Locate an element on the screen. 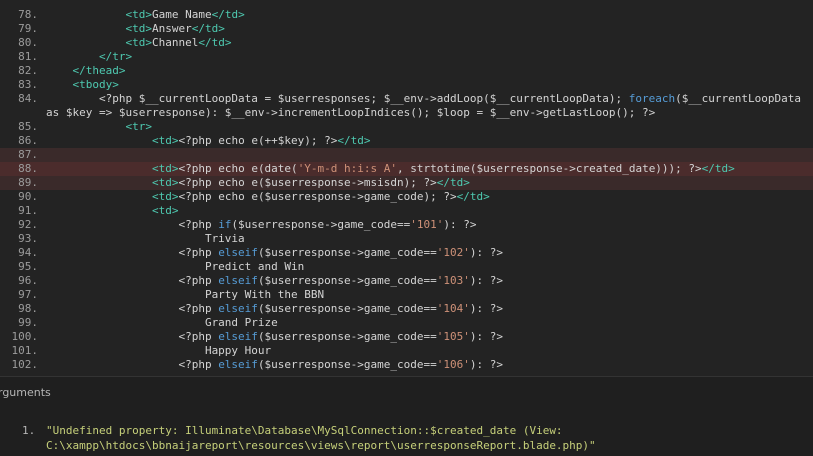 Image resolution: width=813 pixels, height=456 pixels. line-number: 99. is located at coordinates (28, 322).